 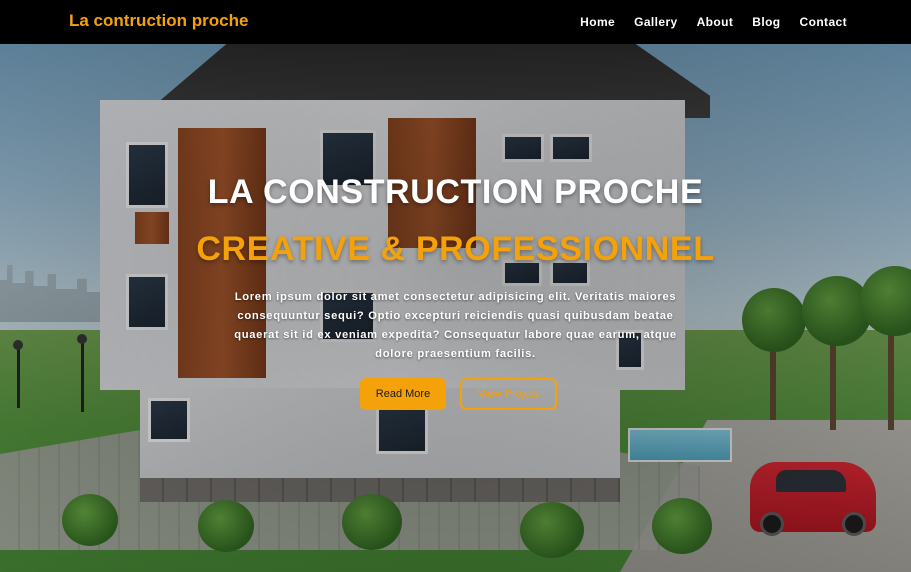 I want to click on view-projects-button: View Projets, so click(x=508, y=394).